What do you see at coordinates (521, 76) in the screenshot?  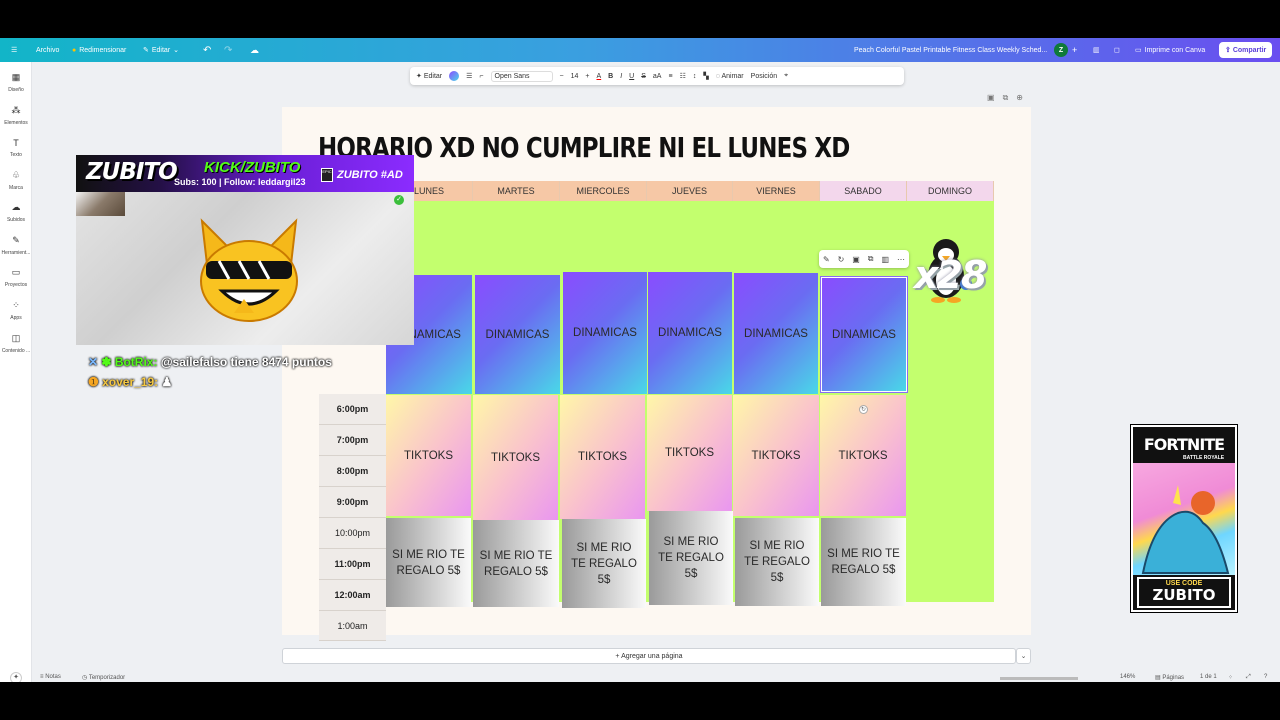 I see `font-select: Open Sans` at bounding box center [521, 76].